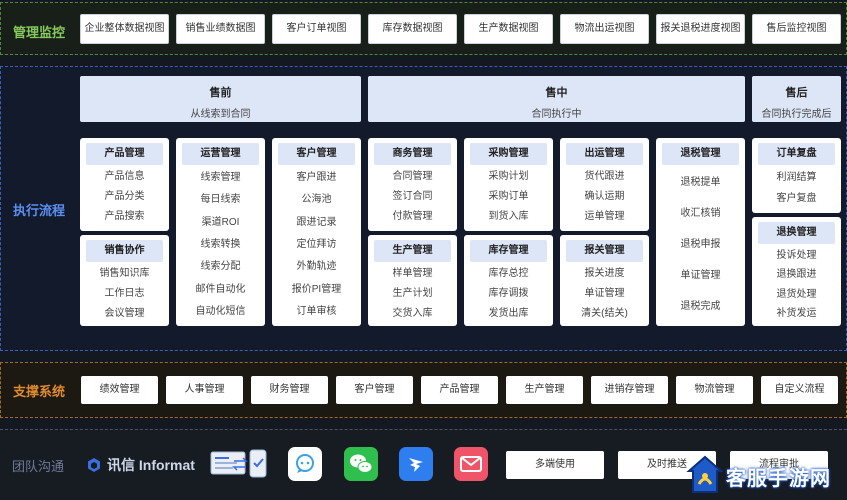 This screenshot has width=847, height=500. What do you see at coordinates (204, 390) in the screenshot?
I see `support-btn-hr: 人事管理` at bounding box center [204, 390].